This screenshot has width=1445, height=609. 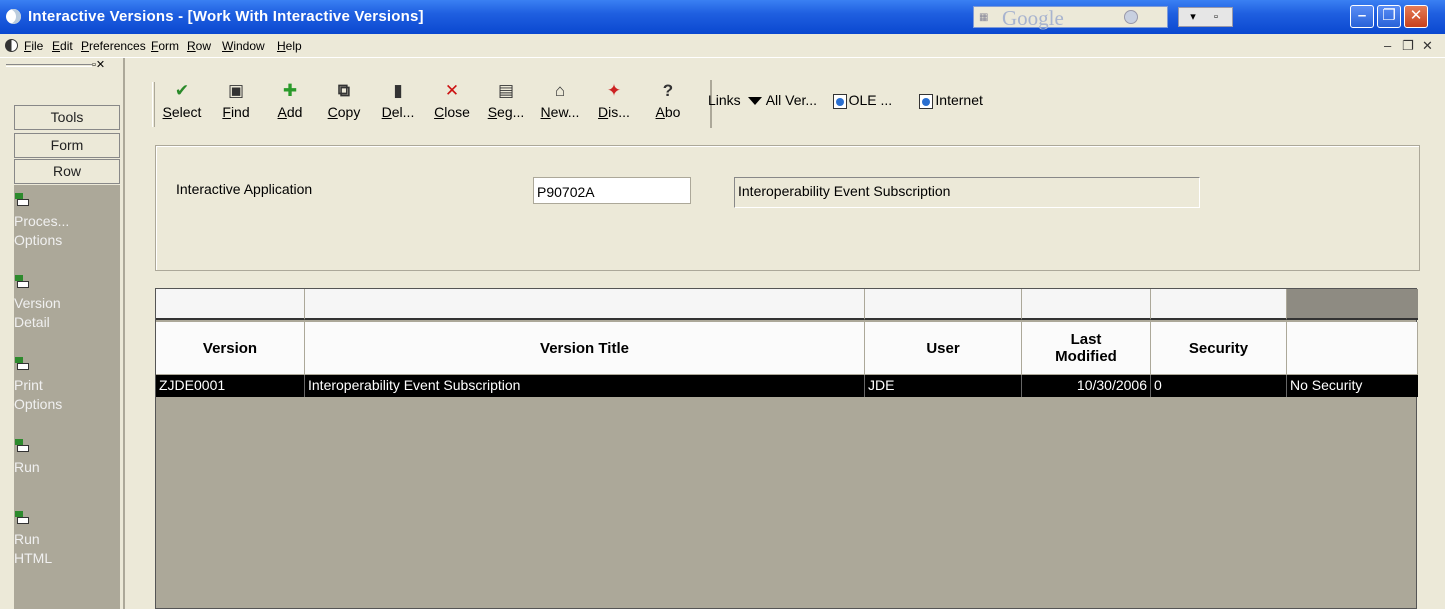 I want to click on menu-window: Window, so click(x=243, y=46).